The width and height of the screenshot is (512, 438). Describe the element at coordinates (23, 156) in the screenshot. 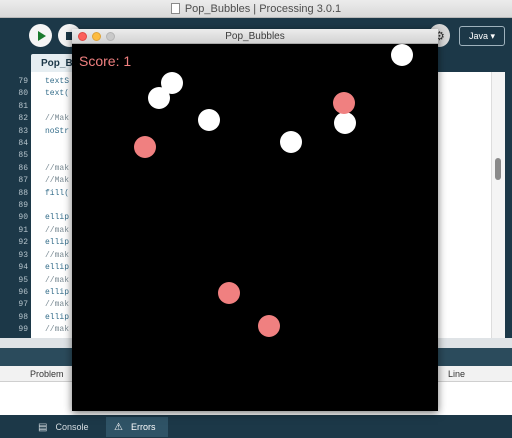

I see `line-number: 85` at that location.